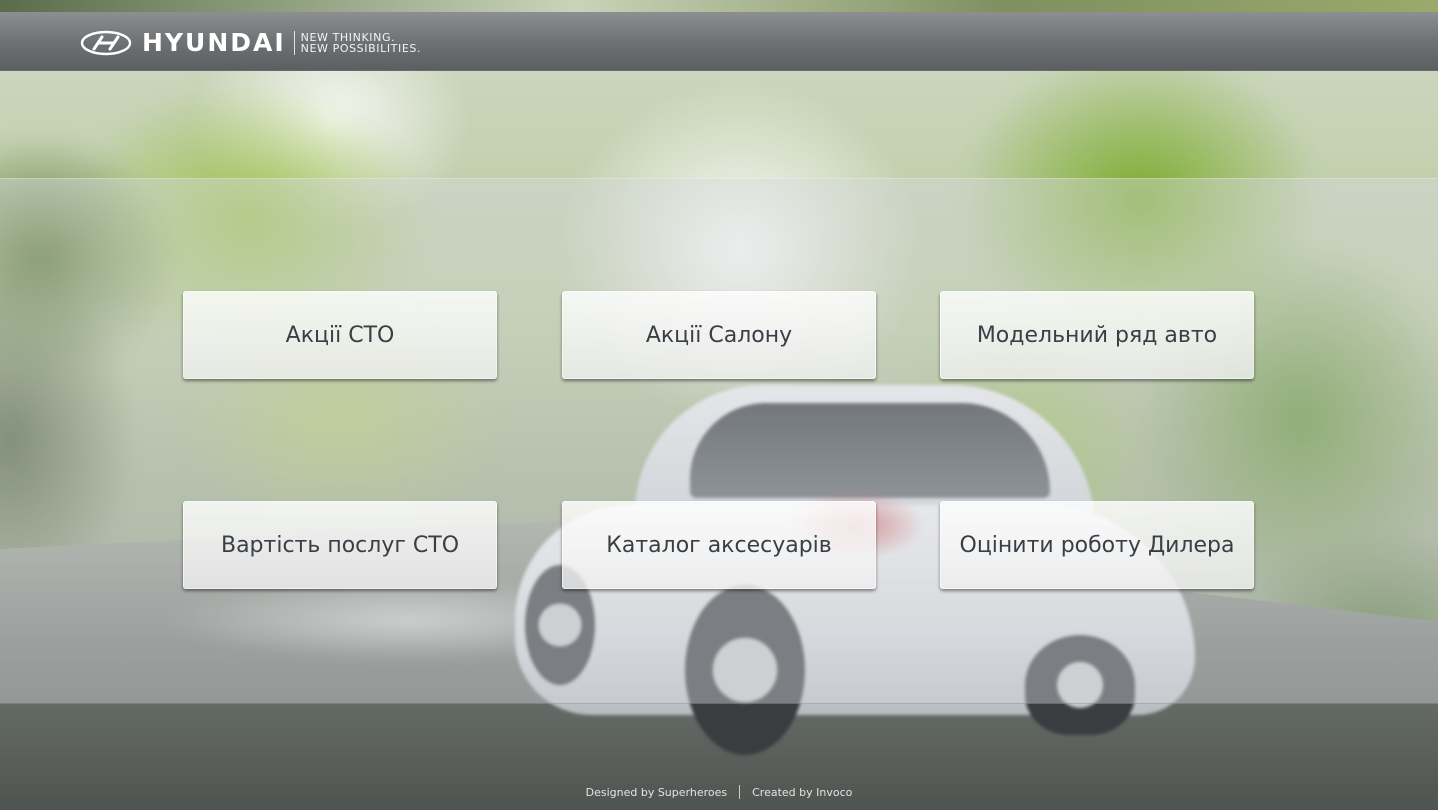 The height and width of the screenshot is (810, 1438). I want to click on menu-tile-label: Акції Салону, so click(719, 335).